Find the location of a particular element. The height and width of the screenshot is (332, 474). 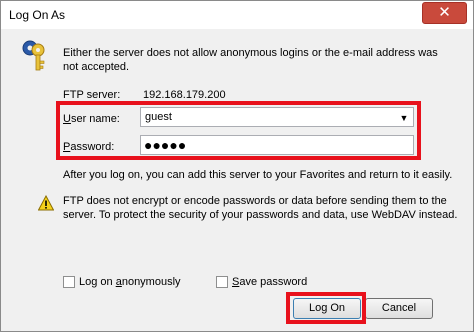

title-bar: Log On As ✕ is located at coordinates (237, 15).